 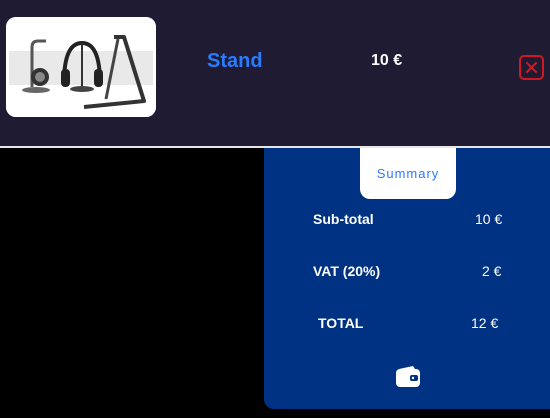 I want to click on checkout-wallet-button, so click(x=408, y=377).